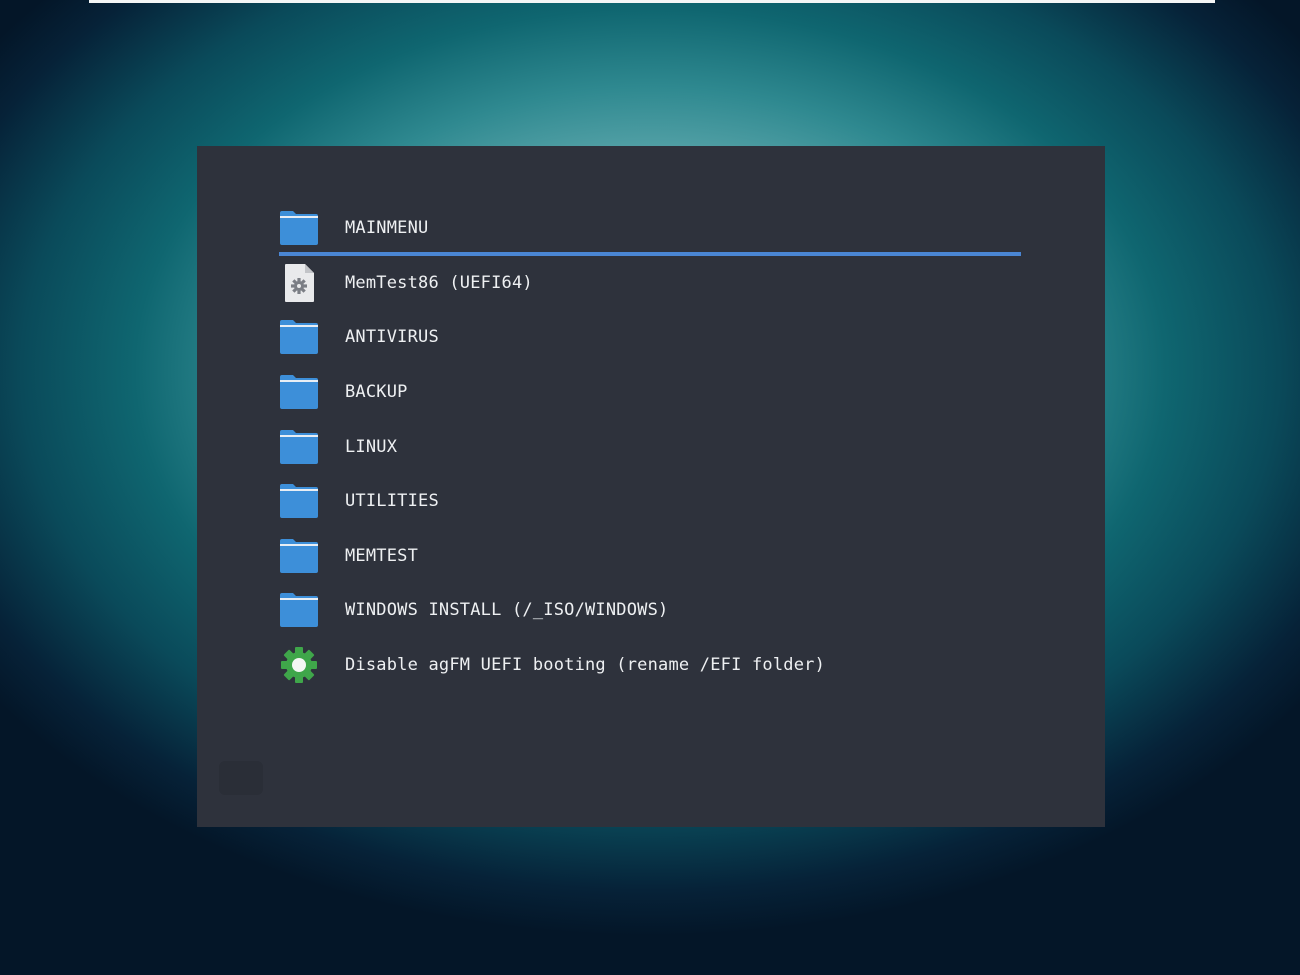  What do you see at coordinates (392, 501) in the screenshot?
I see `menu-item-label: UTILITIES` at bounding box center [392, 501].